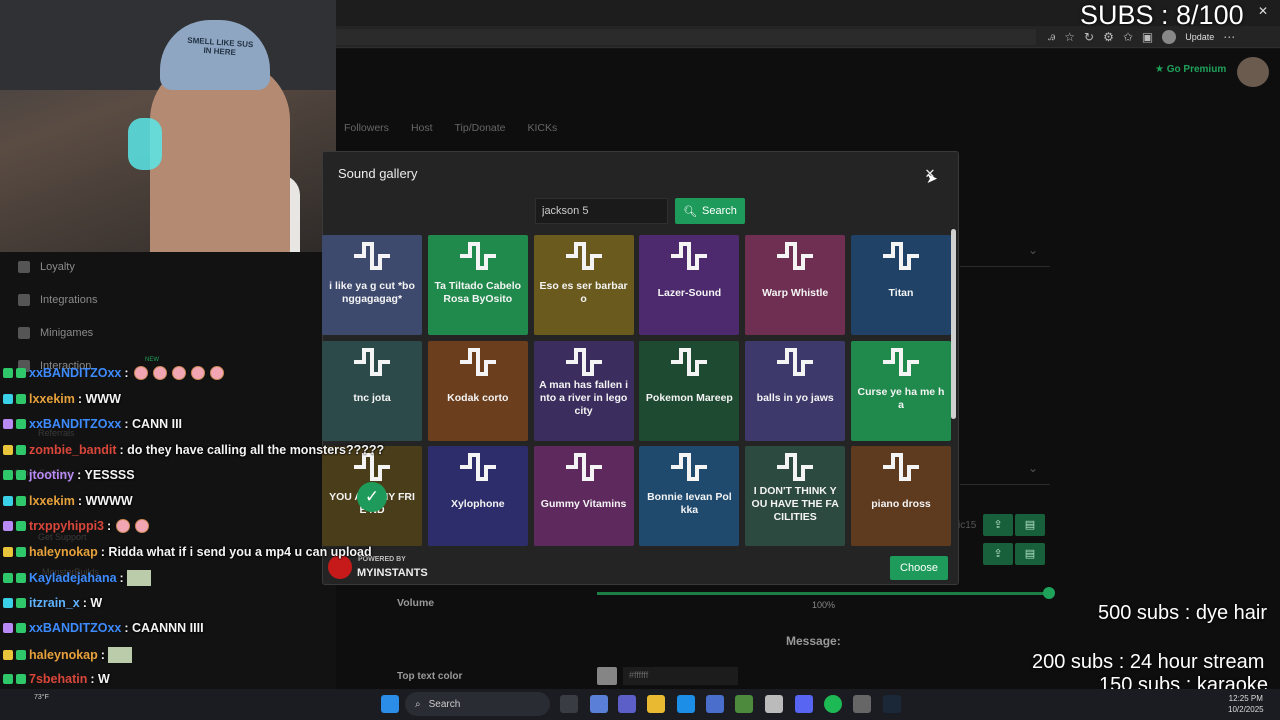 The image size is (1280, 720). What do you see at coordinates (795, 390) in the screenshot?
I see `sound-tile: balls in yo jaws` at bounding box center [795, 390].